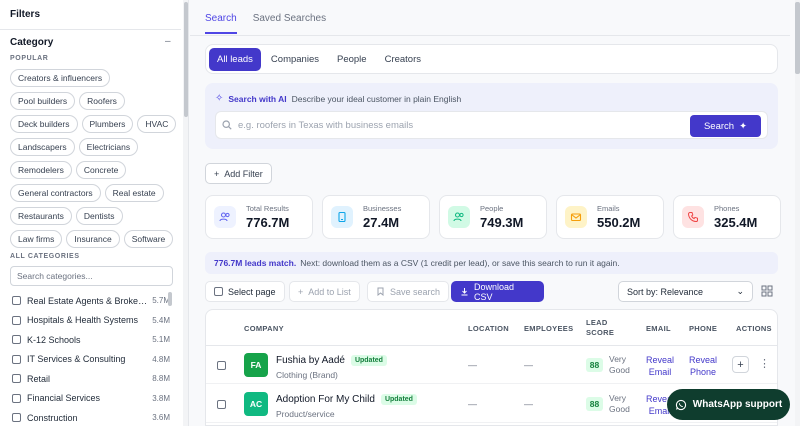 This screenshot has width=800, height=426. I want to click on select-page-button: Select page, so click(245, 291).